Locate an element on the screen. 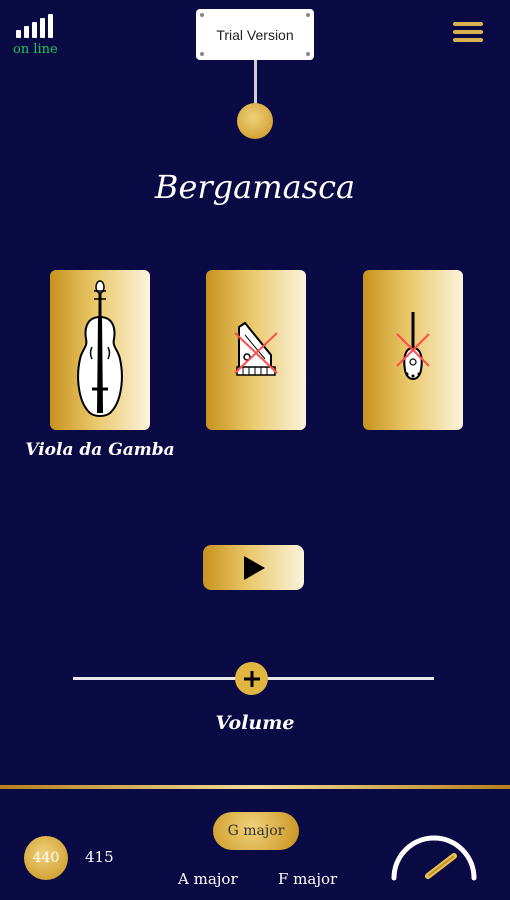  pendulum-rod is located at coordinates (255, 82).